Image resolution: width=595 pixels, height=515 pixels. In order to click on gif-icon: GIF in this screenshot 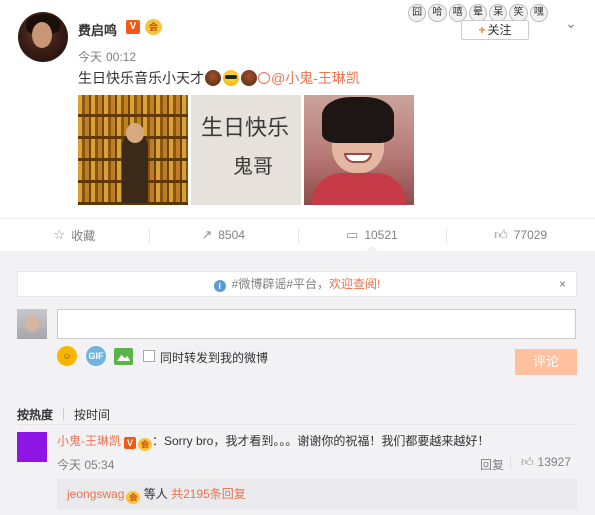, I will do `click(96, 356)`.